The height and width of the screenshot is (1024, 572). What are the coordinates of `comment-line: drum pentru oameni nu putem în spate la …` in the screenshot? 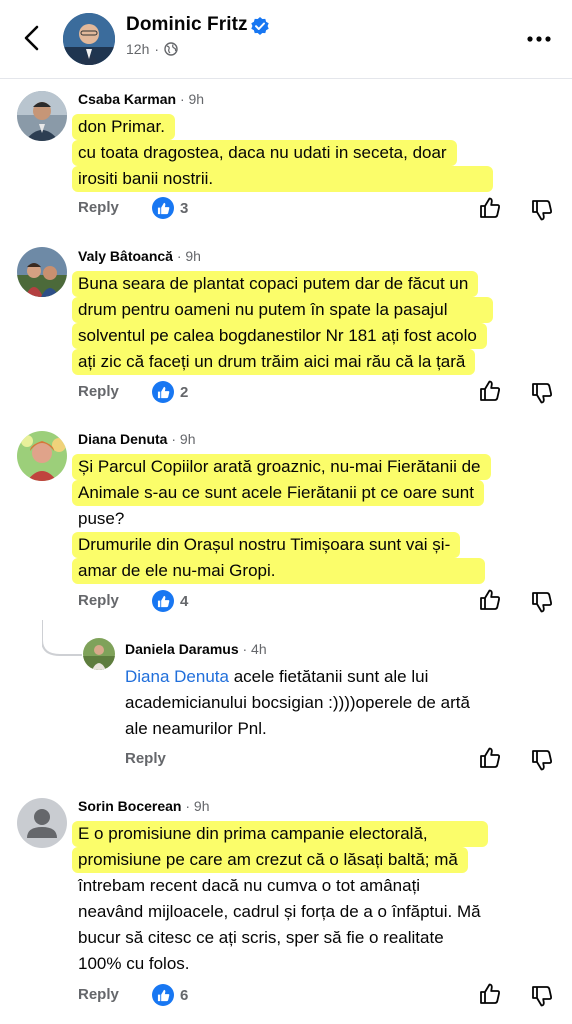 It's located at (282, 310).